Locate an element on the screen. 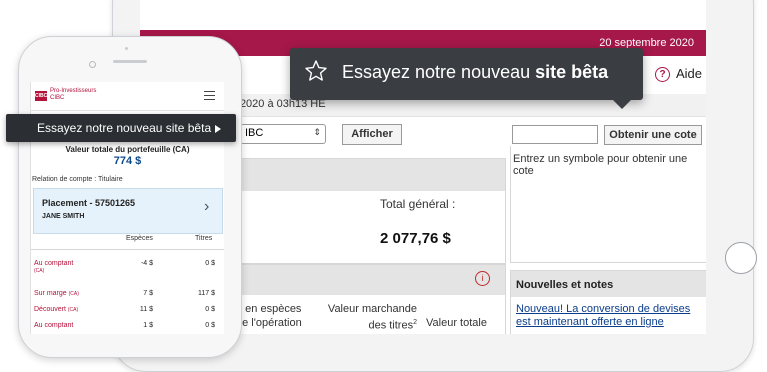 The image size is (767, 372). portfolio-value: 774 $ is located at coordinates (127, 161).